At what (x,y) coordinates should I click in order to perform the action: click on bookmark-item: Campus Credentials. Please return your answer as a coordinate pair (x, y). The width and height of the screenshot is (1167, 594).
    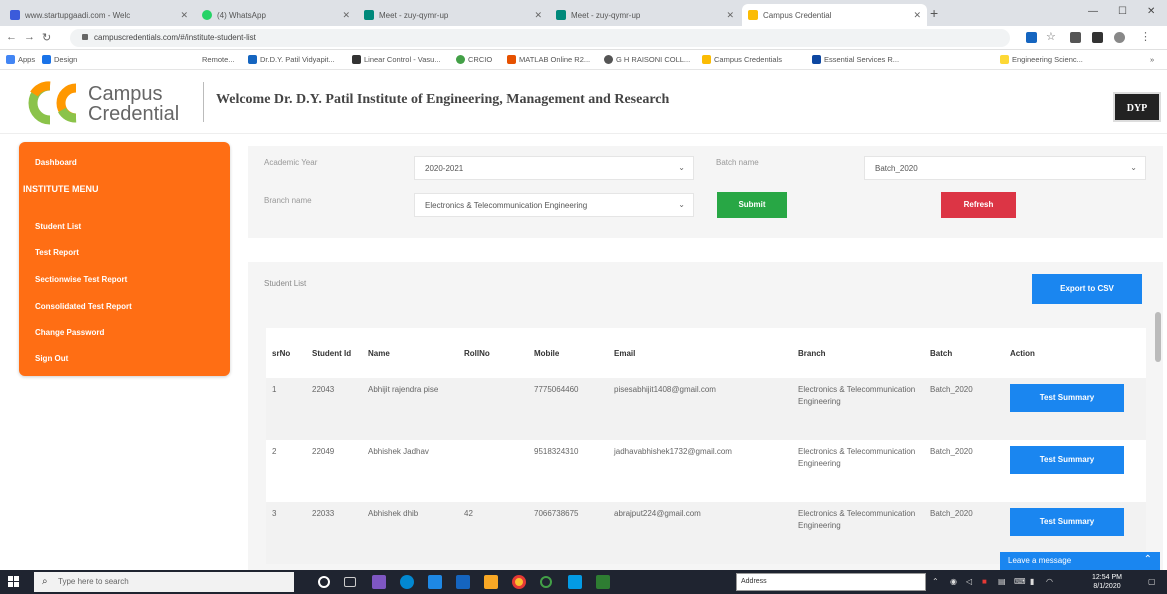
    Looking at the image, I should click on (742, 59).